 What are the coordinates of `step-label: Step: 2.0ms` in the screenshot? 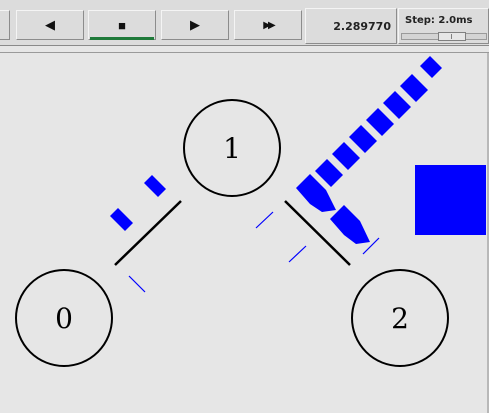 It's located at (439, 20).